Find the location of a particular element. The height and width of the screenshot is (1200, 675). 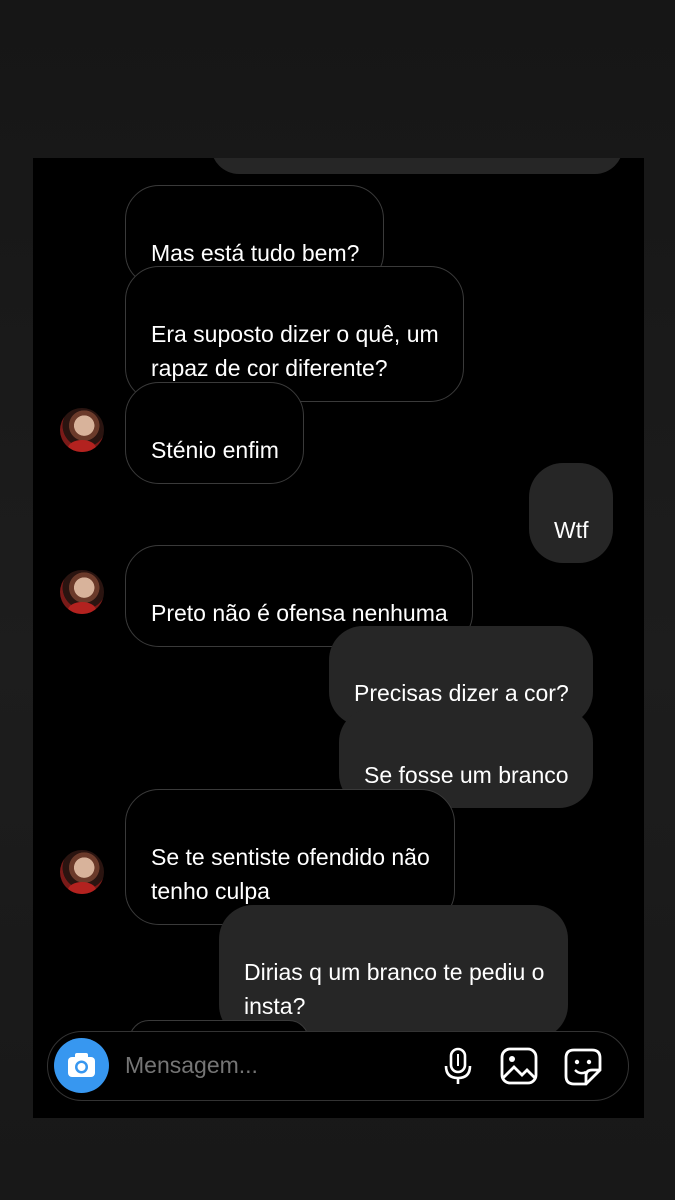

message-text: Dirias q um branco te pediu o insta? is located at coordinates (394, 989).